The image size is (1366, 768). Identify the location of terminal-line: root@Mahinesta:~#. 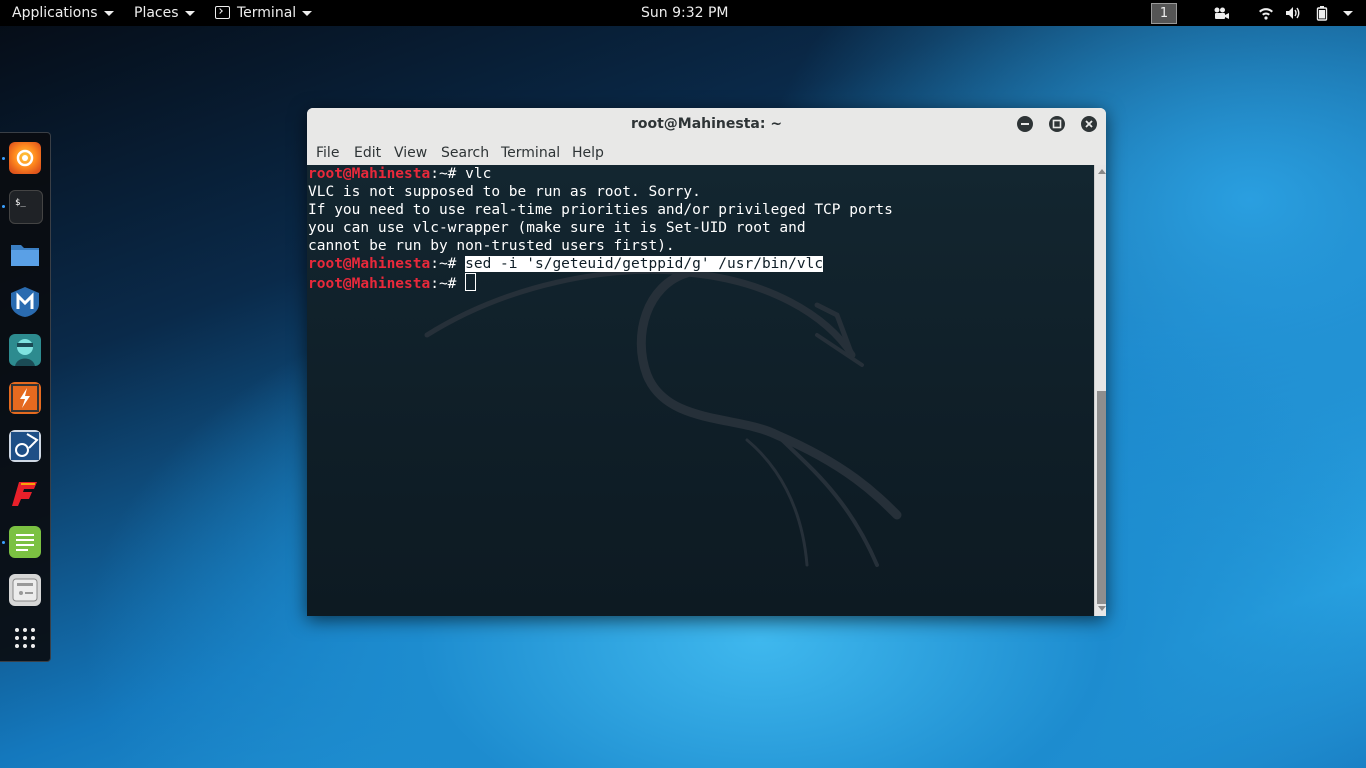
(392, 282).